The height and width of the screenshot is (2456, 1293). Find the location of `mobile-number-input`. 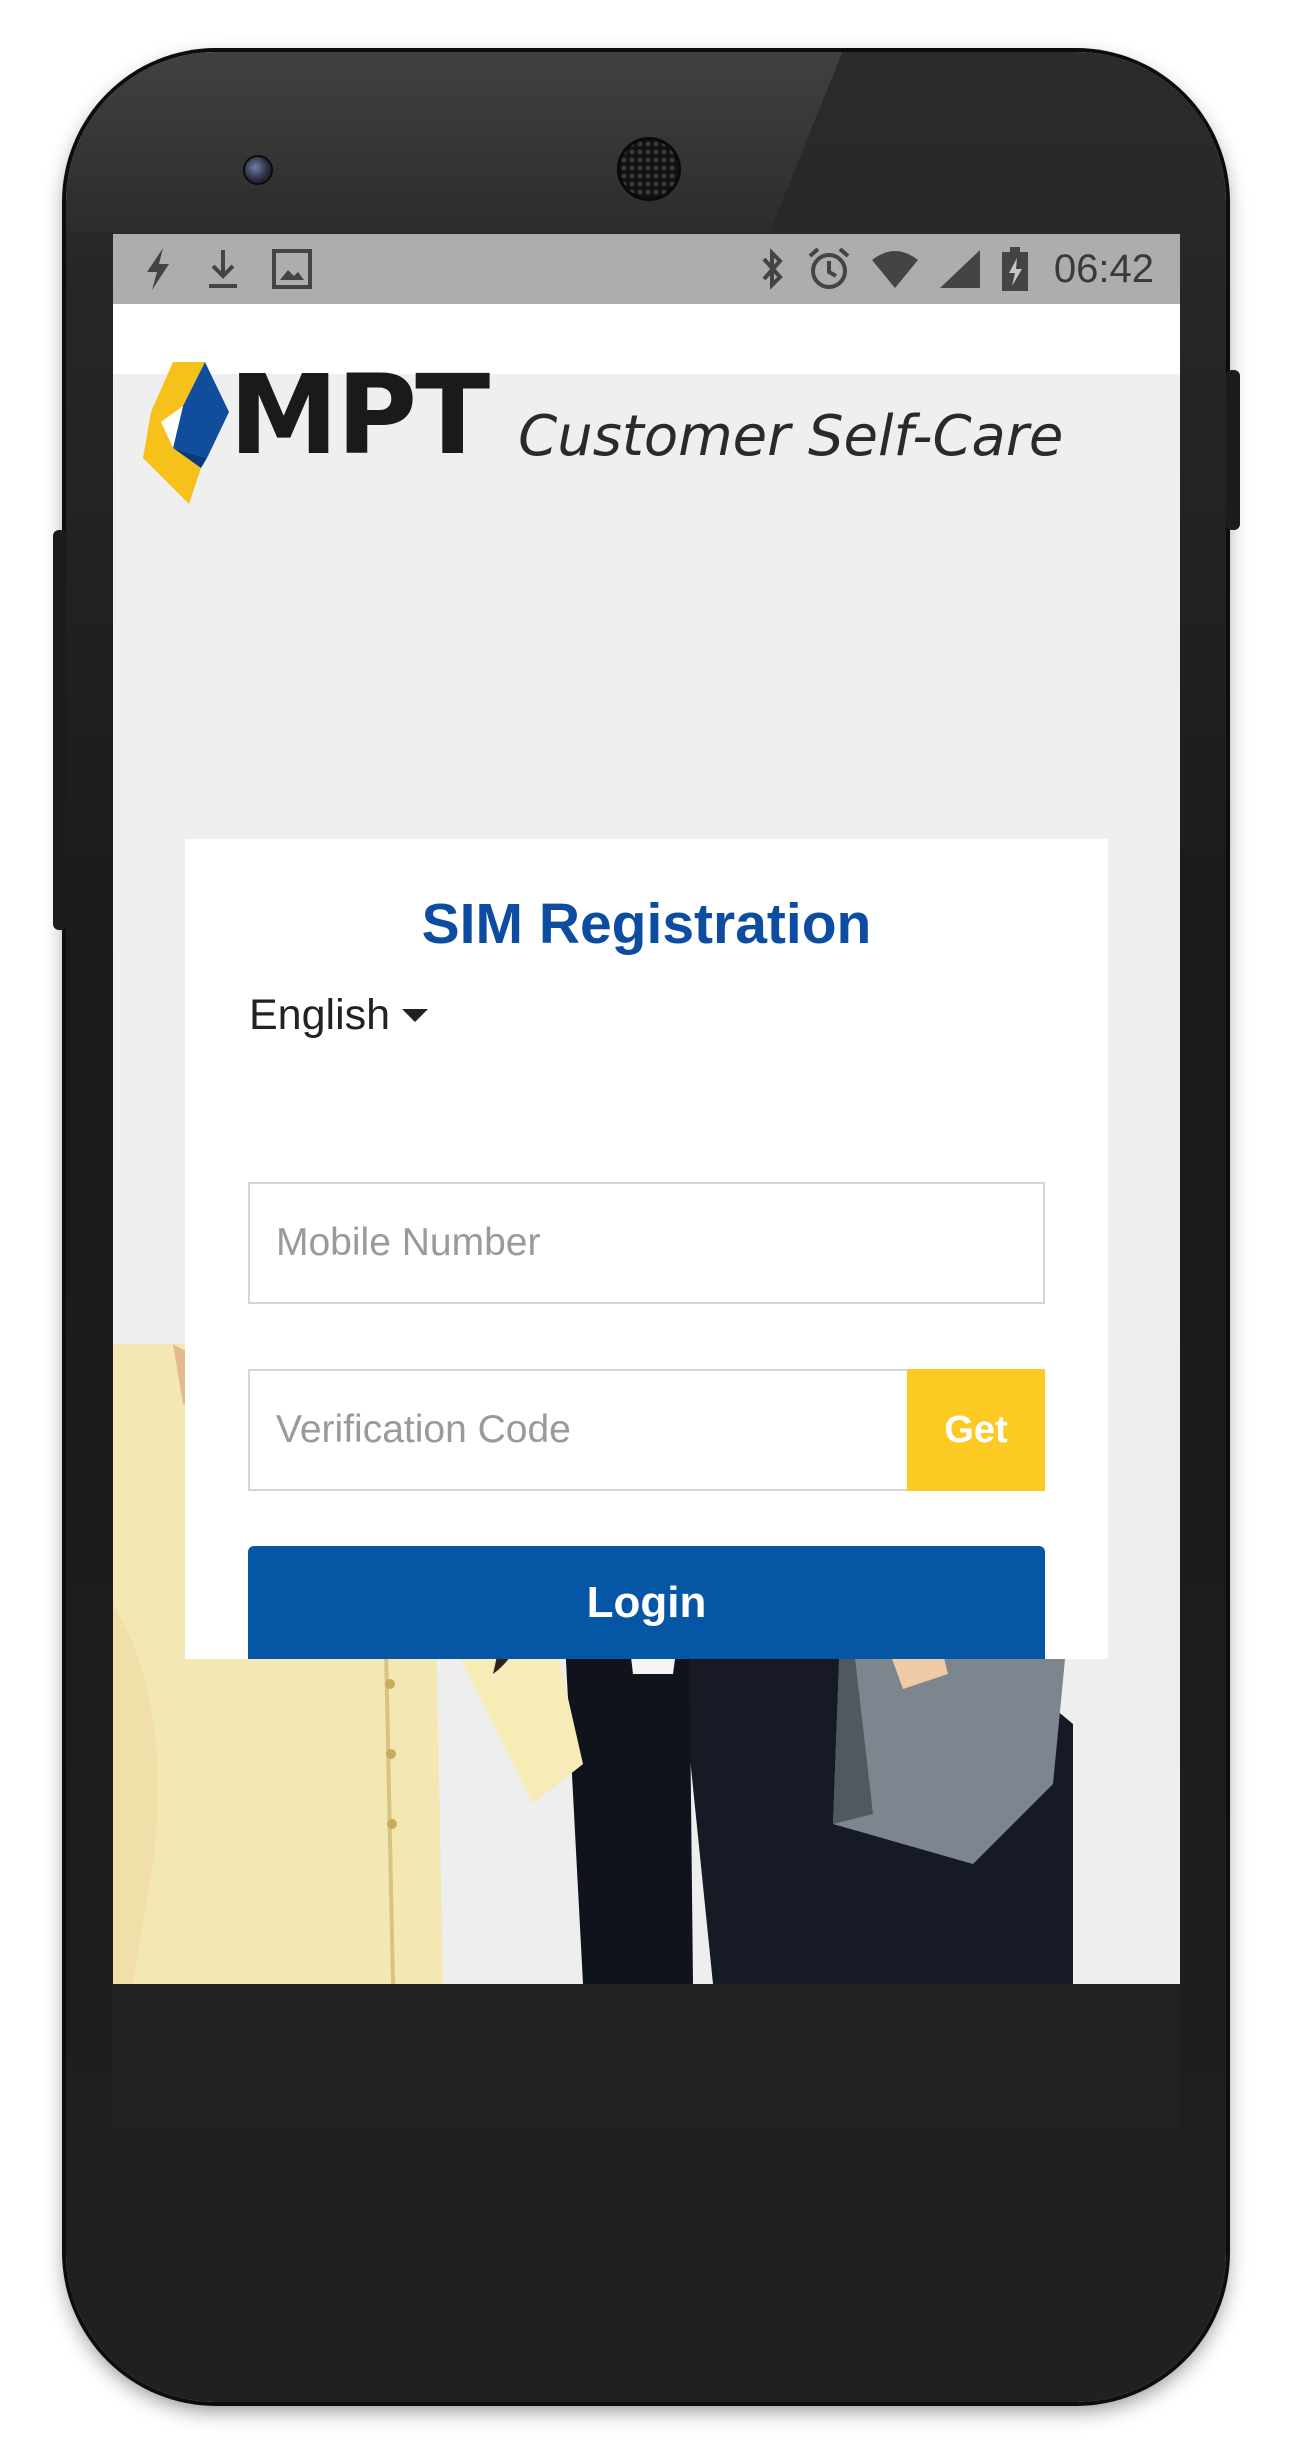

mobile-number-input is located at coordinates (646, 1243).